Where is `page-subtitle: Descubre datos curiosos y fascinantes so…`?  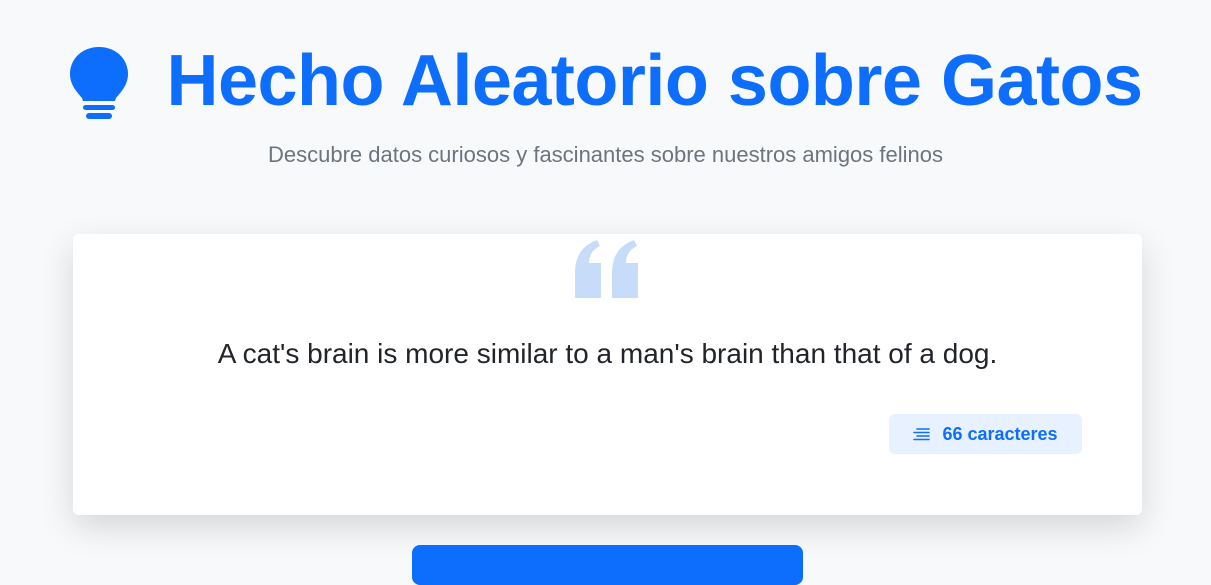
page-subtitle: Descubre datos curiosos y fascinantes so… is located at coordinates (605, 154).